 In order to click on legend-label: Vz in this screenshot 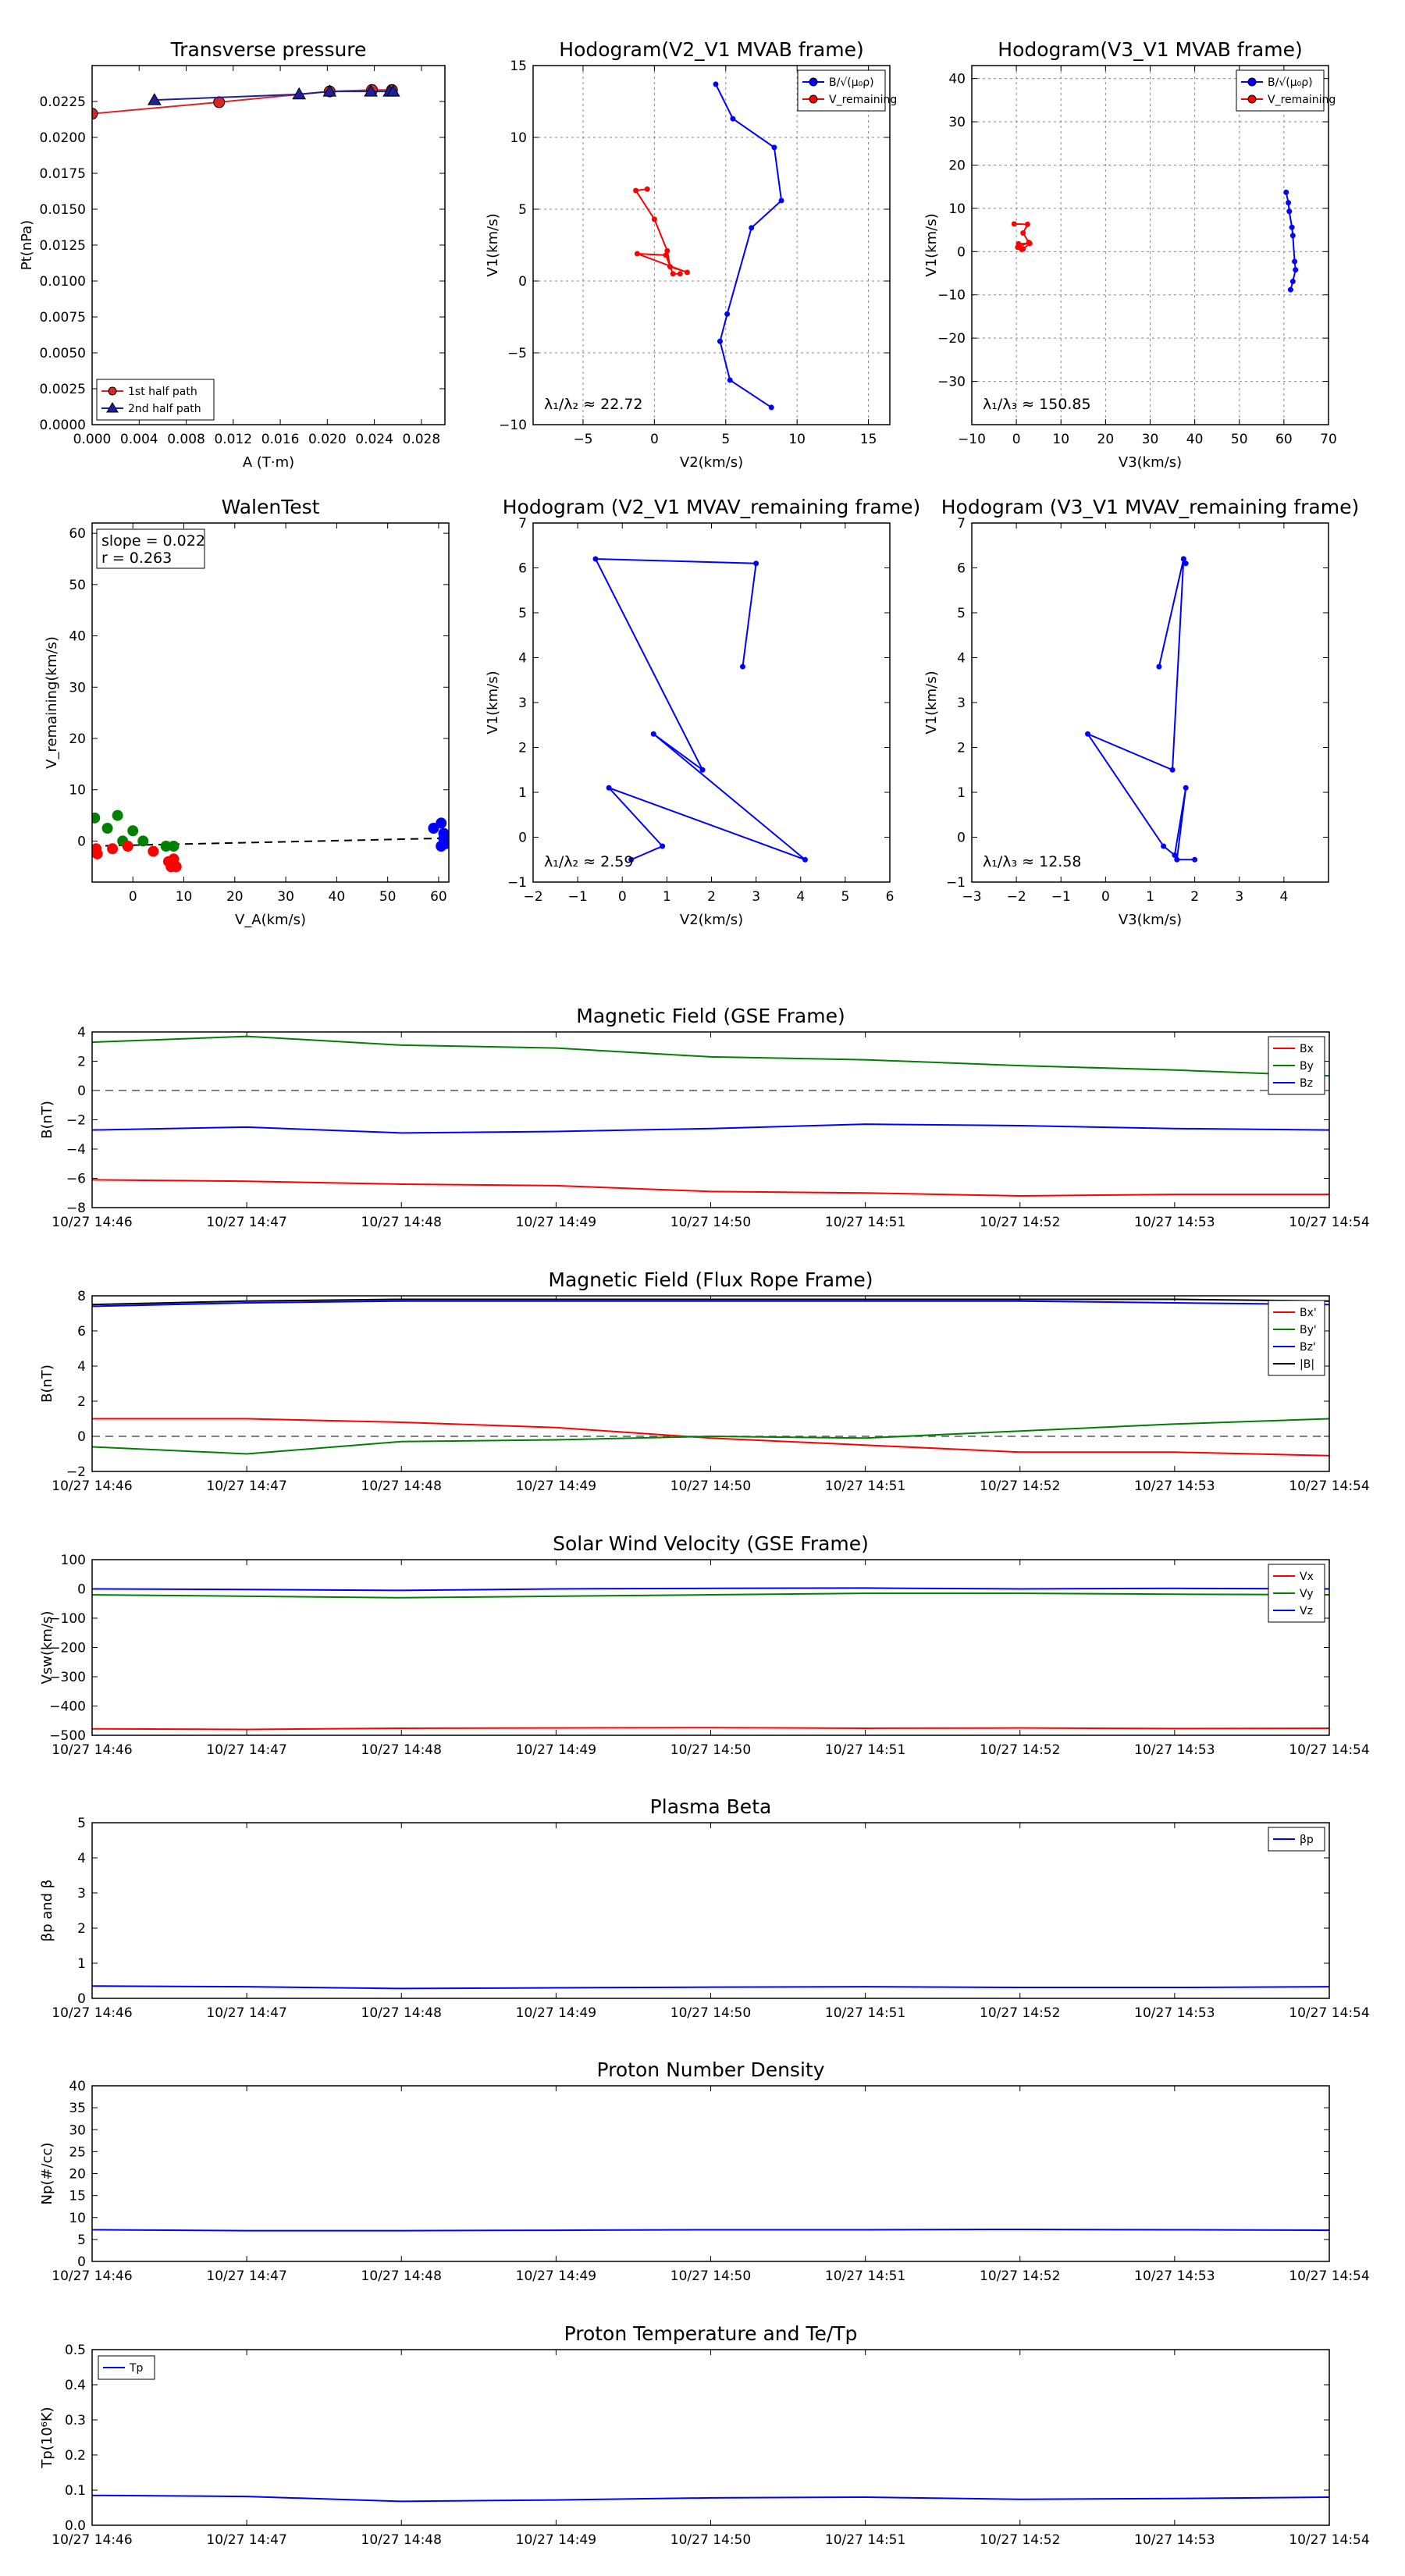, I will do `click(1306, 1611)`.